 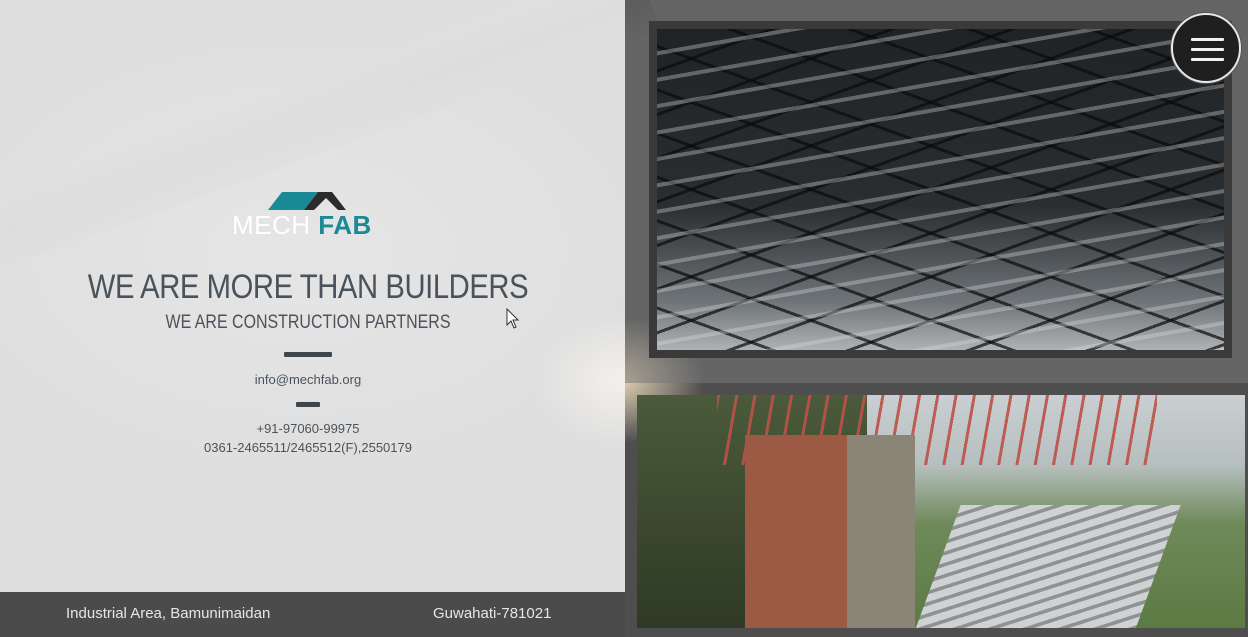 What do you see at coordinates (168, 613) in the screenshot?
I see `address-line-1: Industrial Area, Bamunimaidan` at bounding box center [168, 613].